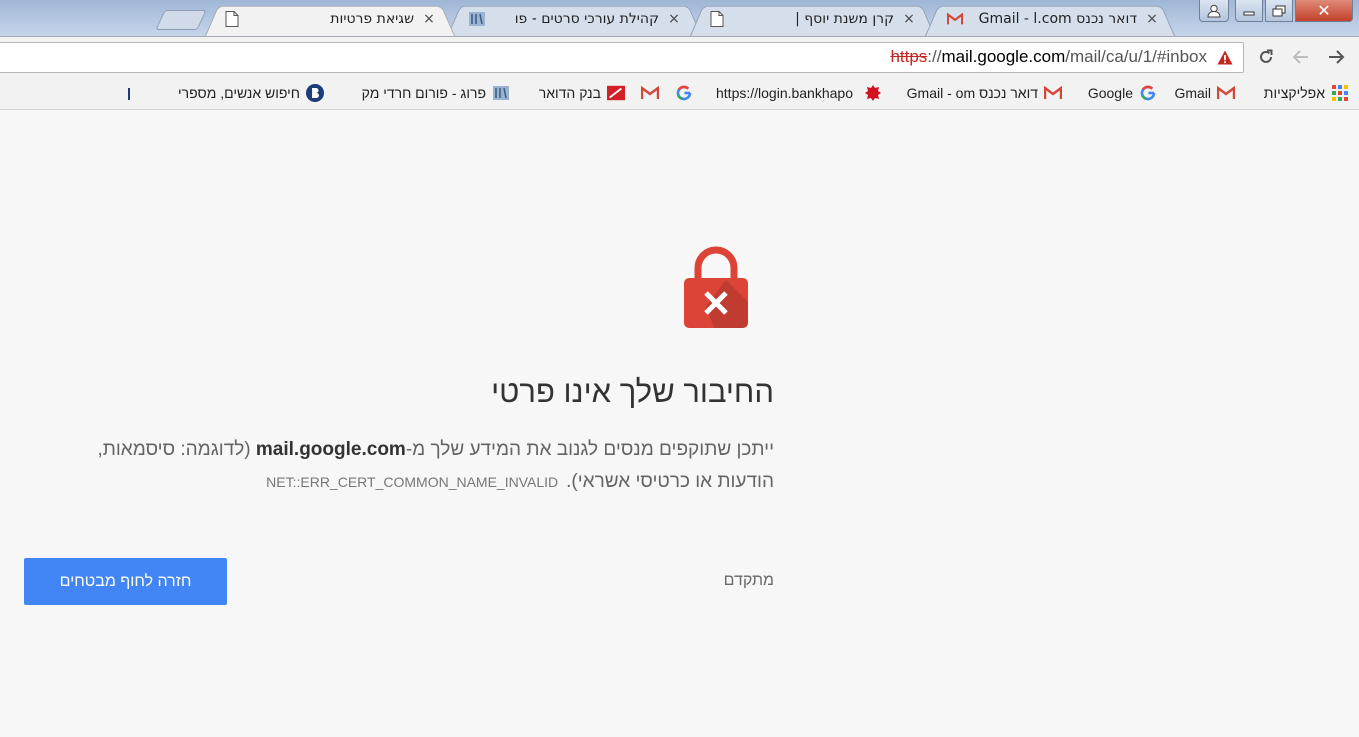 This screenshot has height=737, width=1359. Describe the element at coordinates (1279, 11) in the screenshot. I see `restore-button` at that location.